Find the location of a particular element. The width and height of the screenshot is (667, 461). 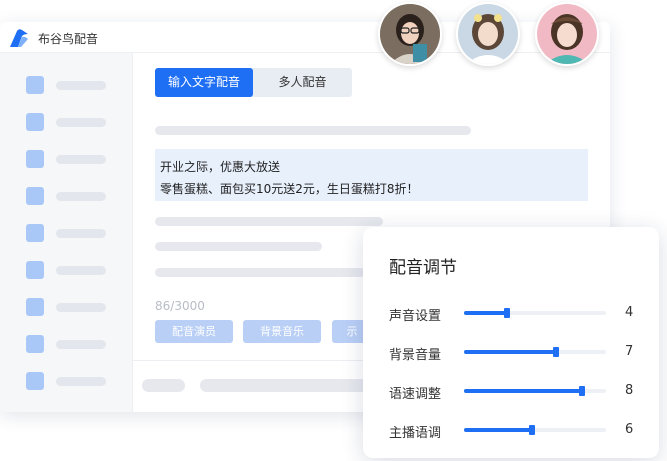

speech-speed-slider is located at coordinates (535, 391).